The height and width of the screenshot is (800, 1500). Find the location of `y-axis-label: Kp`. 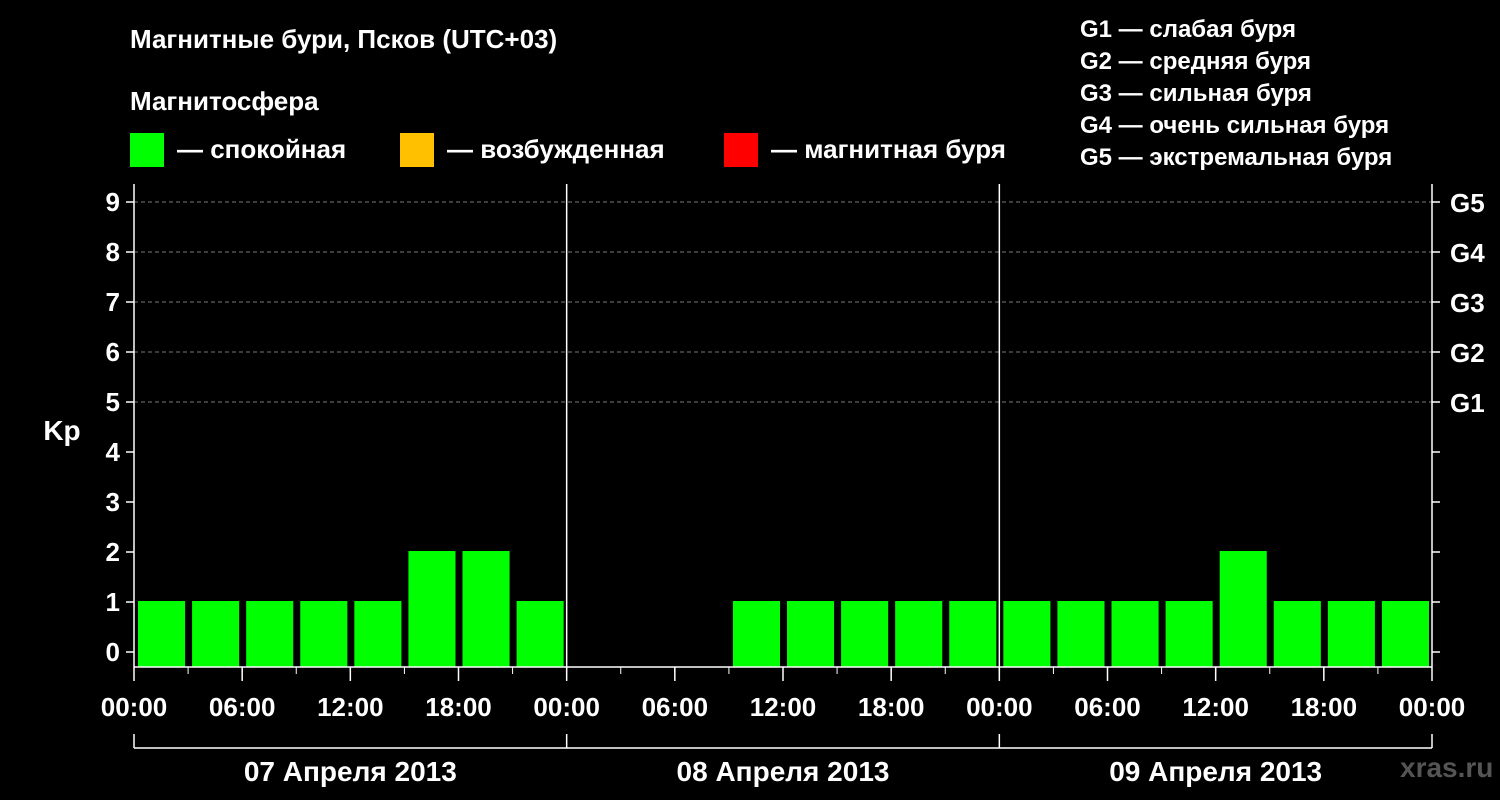

y-axis-label: Kp is located at coordinates (61, 430).